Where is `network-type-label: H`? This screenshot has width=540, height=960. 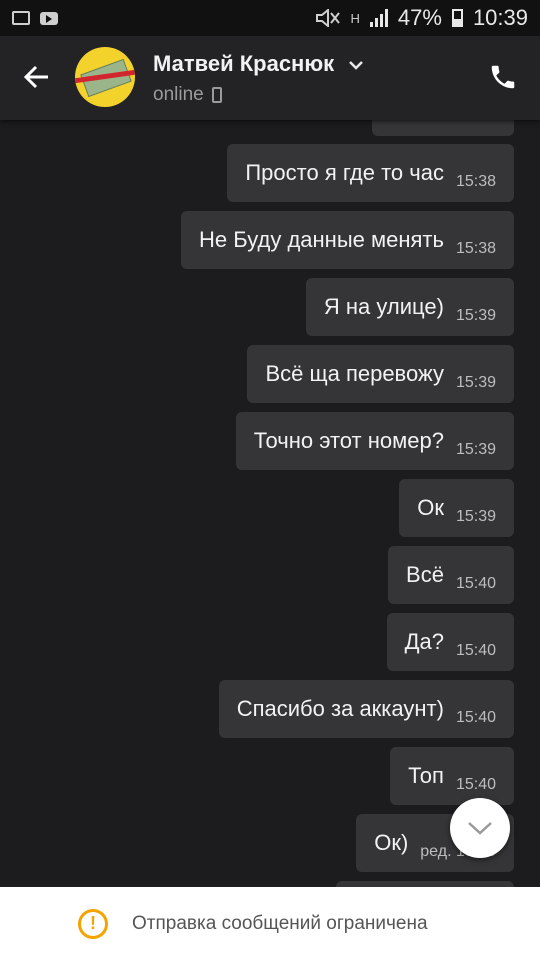 network-type-label: H is located at coordinates (355, 18).